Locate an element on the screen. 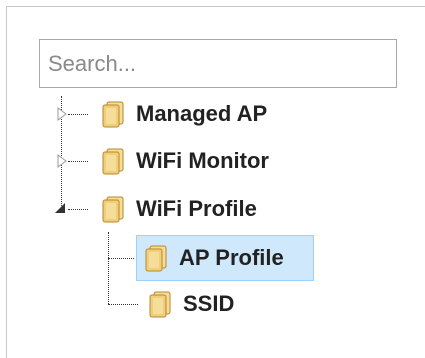 This screenshot has width=425, height=358. tree-node-label: WiFi Monitor is located at coordinates (202, 160).